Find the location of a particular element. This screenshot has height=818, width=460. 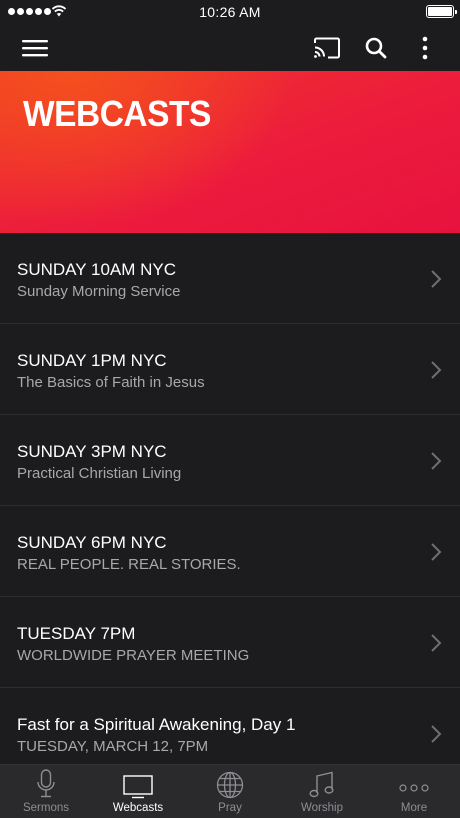

music-note-icon is located at coordinates (321, 784).